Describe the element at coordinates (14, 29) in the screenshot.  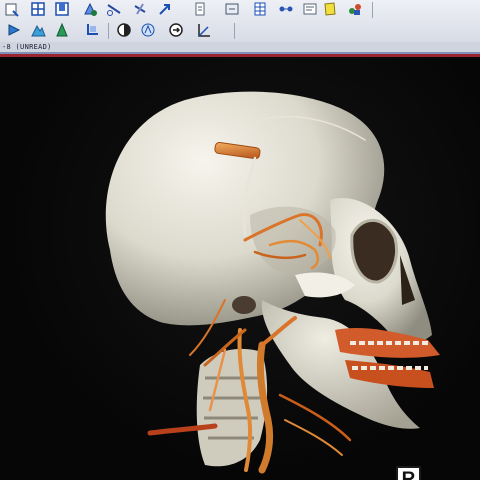
I see `play-icon` at that location.